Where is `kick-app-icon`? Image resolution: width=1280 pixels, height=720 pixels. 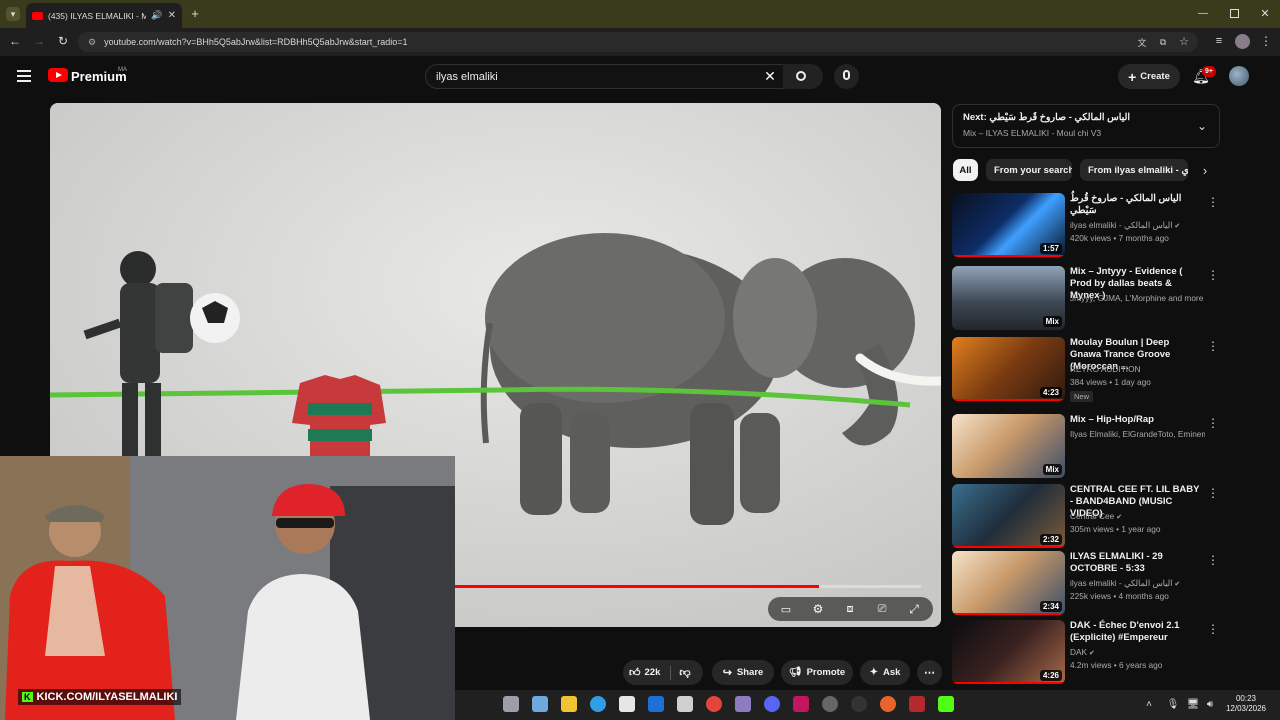
kick-app-icon is located at coordinates (946, 704).